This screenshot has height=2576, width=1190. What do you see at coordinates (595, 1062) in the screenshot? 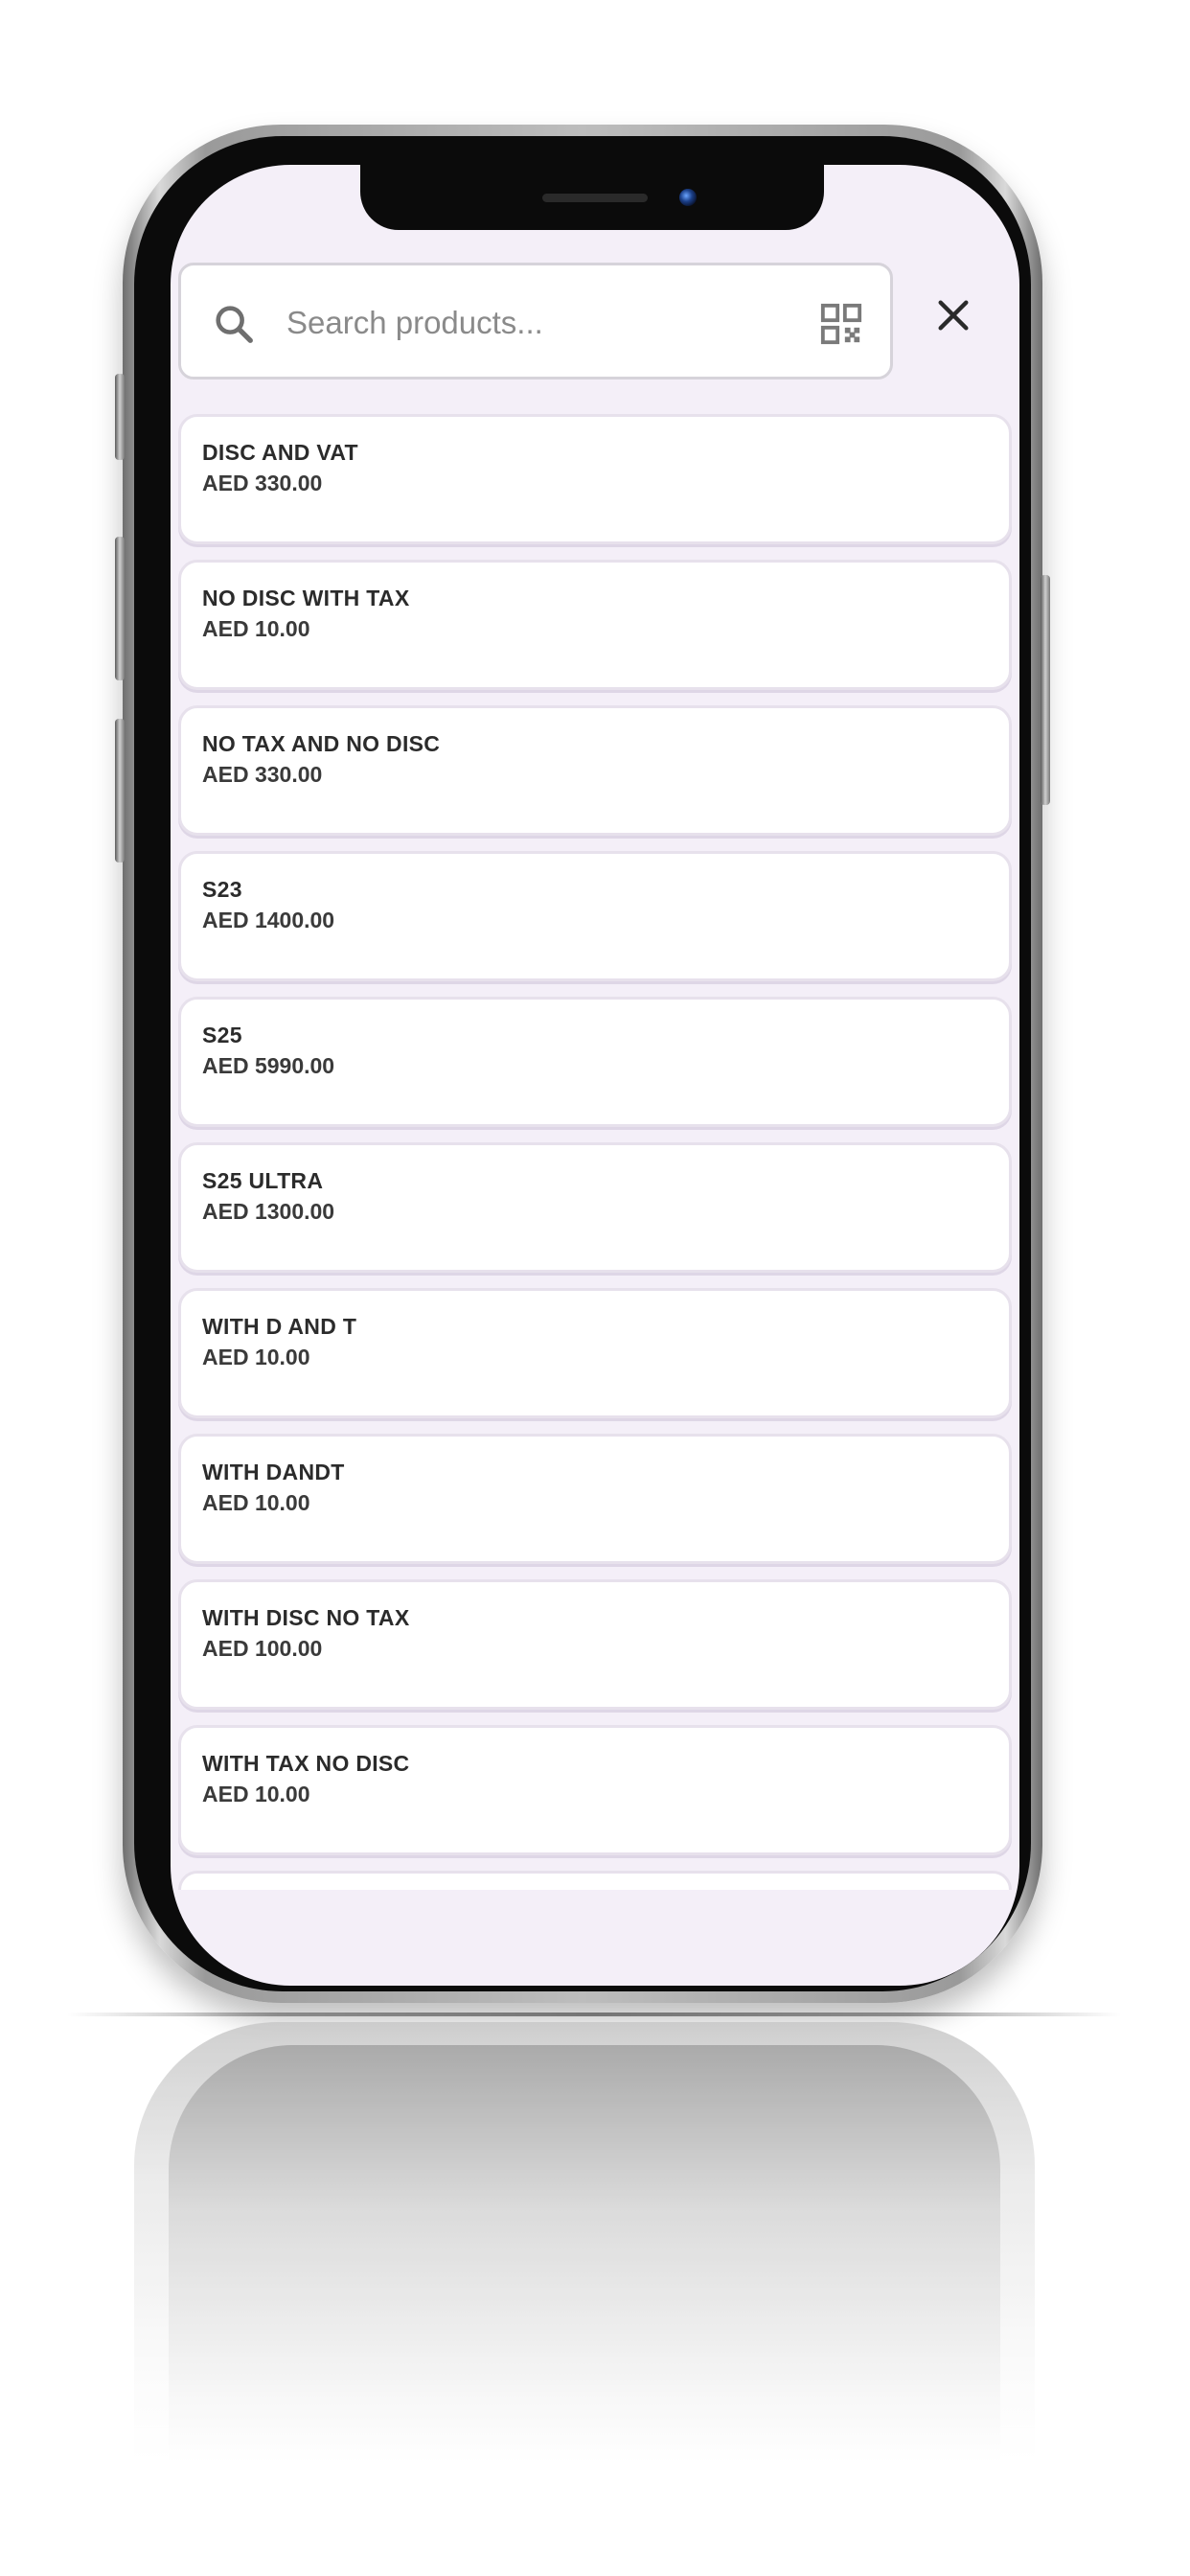
I see `product-item: S25 AED 5990.00` at bounding box center [595, 1062].